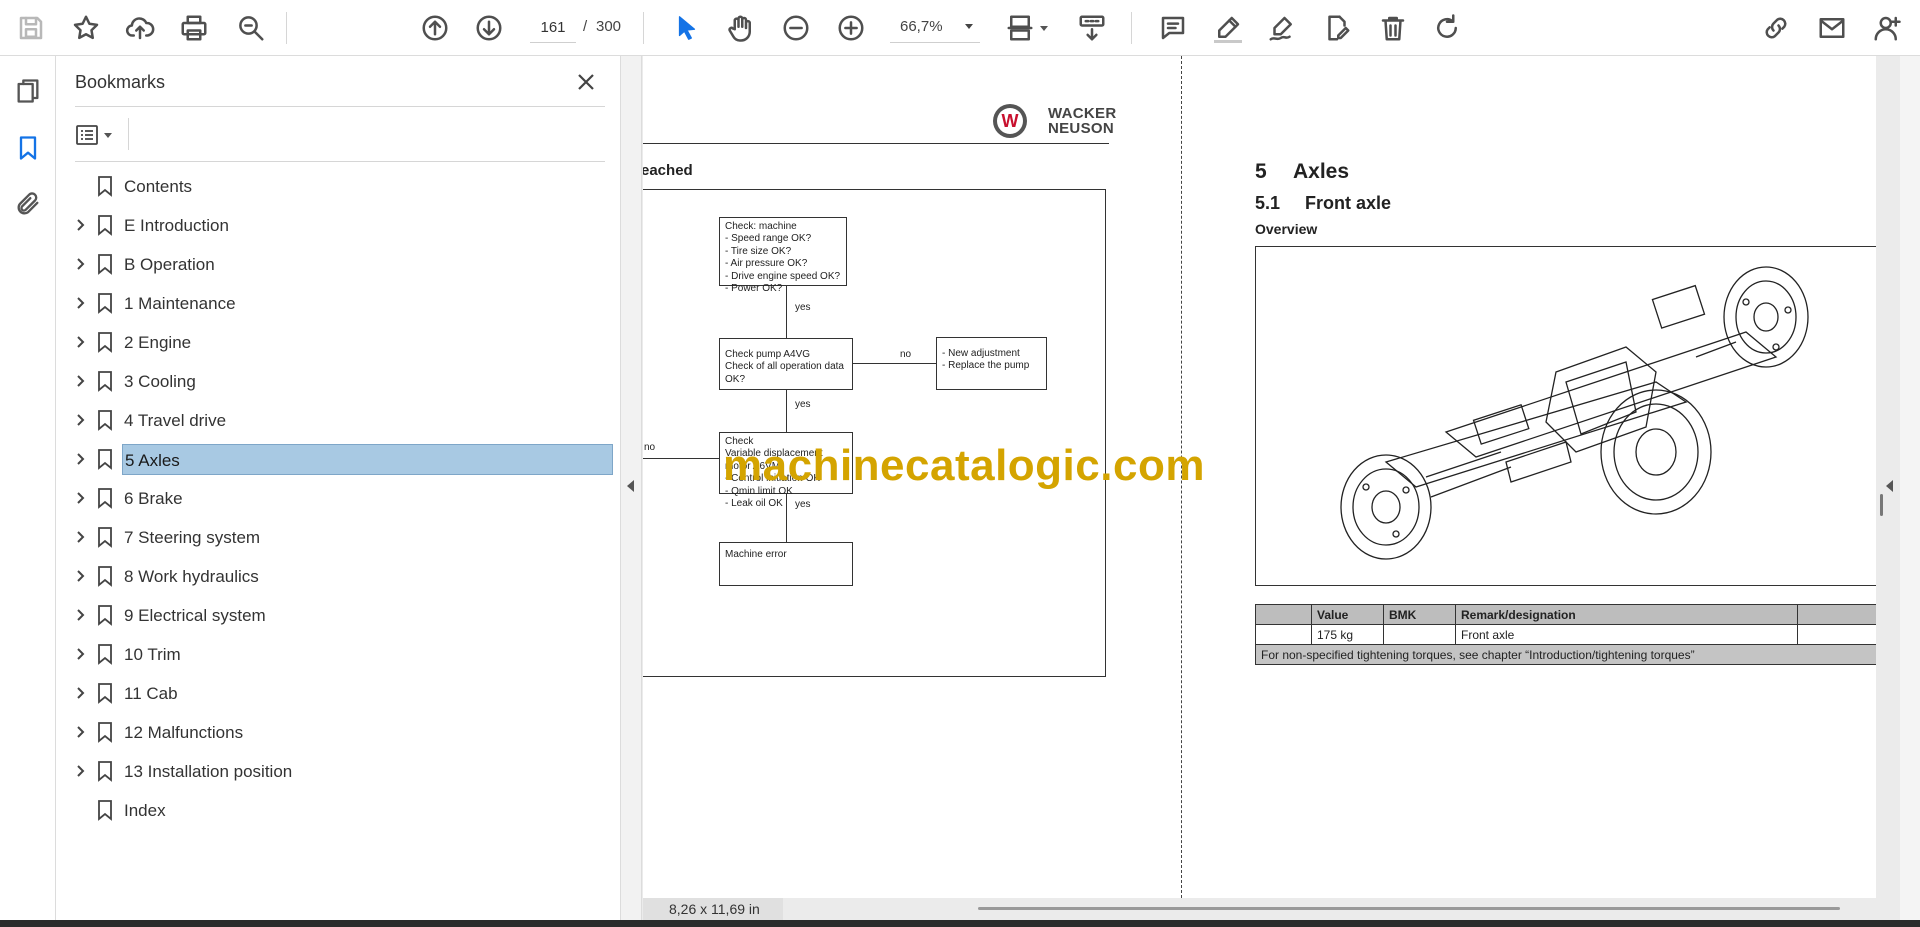 The width and height of the screenshot is (1920, 927). What do you see at coordinates (1776, 28) in the screenshot?
I see `share-link-icon` at bounding box center [1776, 28].